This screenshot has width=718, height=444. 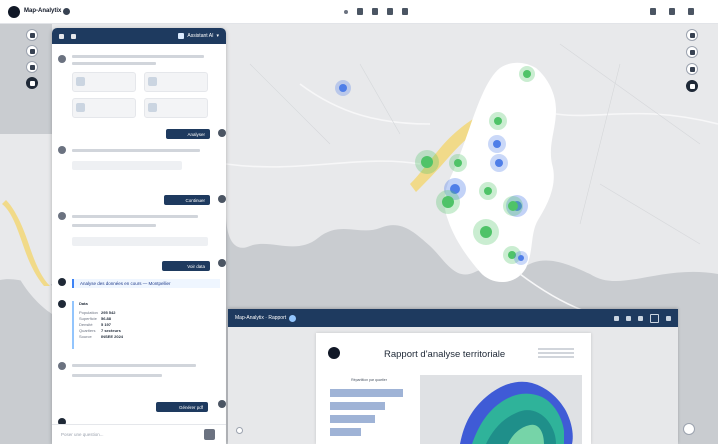 I want to click on report-window-title: Map-Analytix · Rapport, so click(x=261, y=318).